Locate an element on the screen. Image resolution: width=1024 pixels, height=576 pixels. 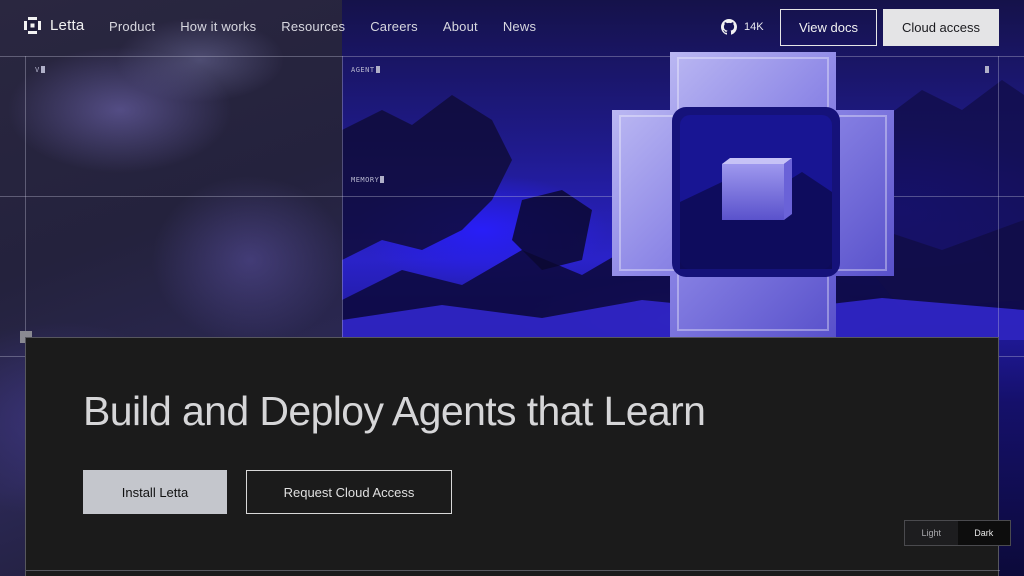
theme-toggle: Light Dark is located at coordinates (957, 533).